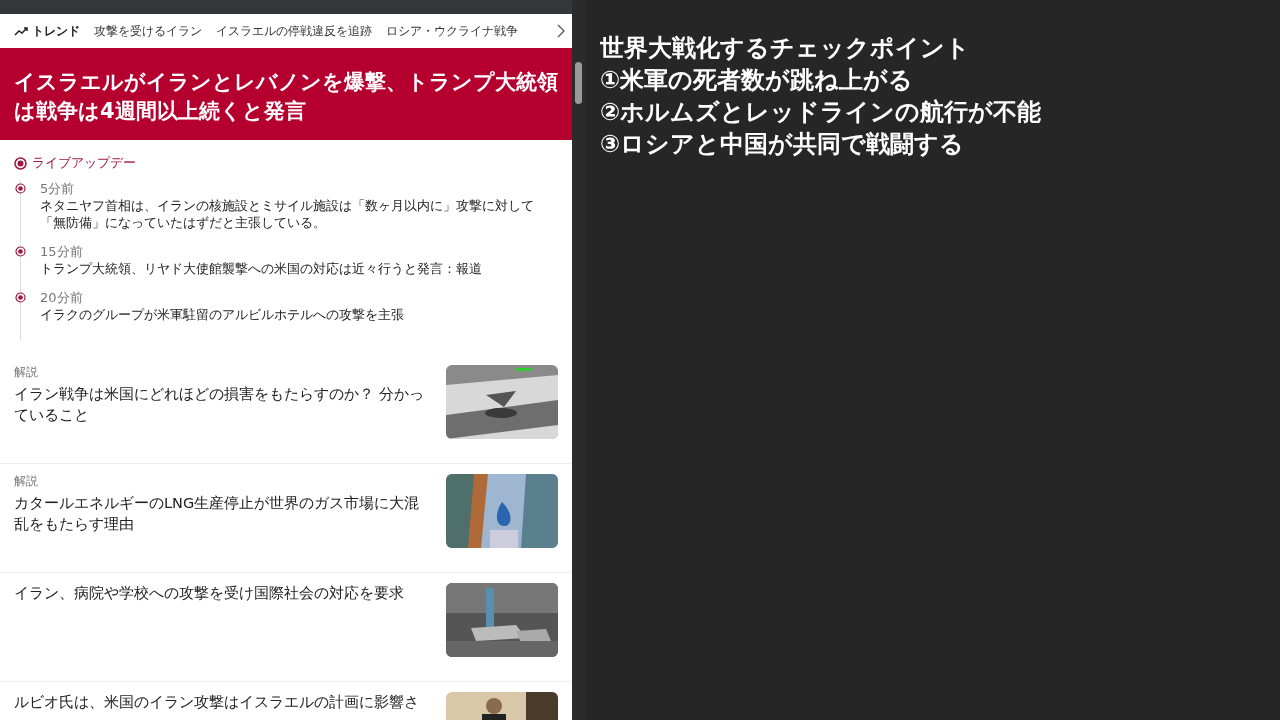 Image resolution: width=1280 pixels, height=720 pixels. What do you see at coordinates (223, 702) in the screenshot?
I see `article-title: ルビオ氏は、米国のイラン攻撃はイスラエルの計画に影響さ` at bounding box center [223, 702].